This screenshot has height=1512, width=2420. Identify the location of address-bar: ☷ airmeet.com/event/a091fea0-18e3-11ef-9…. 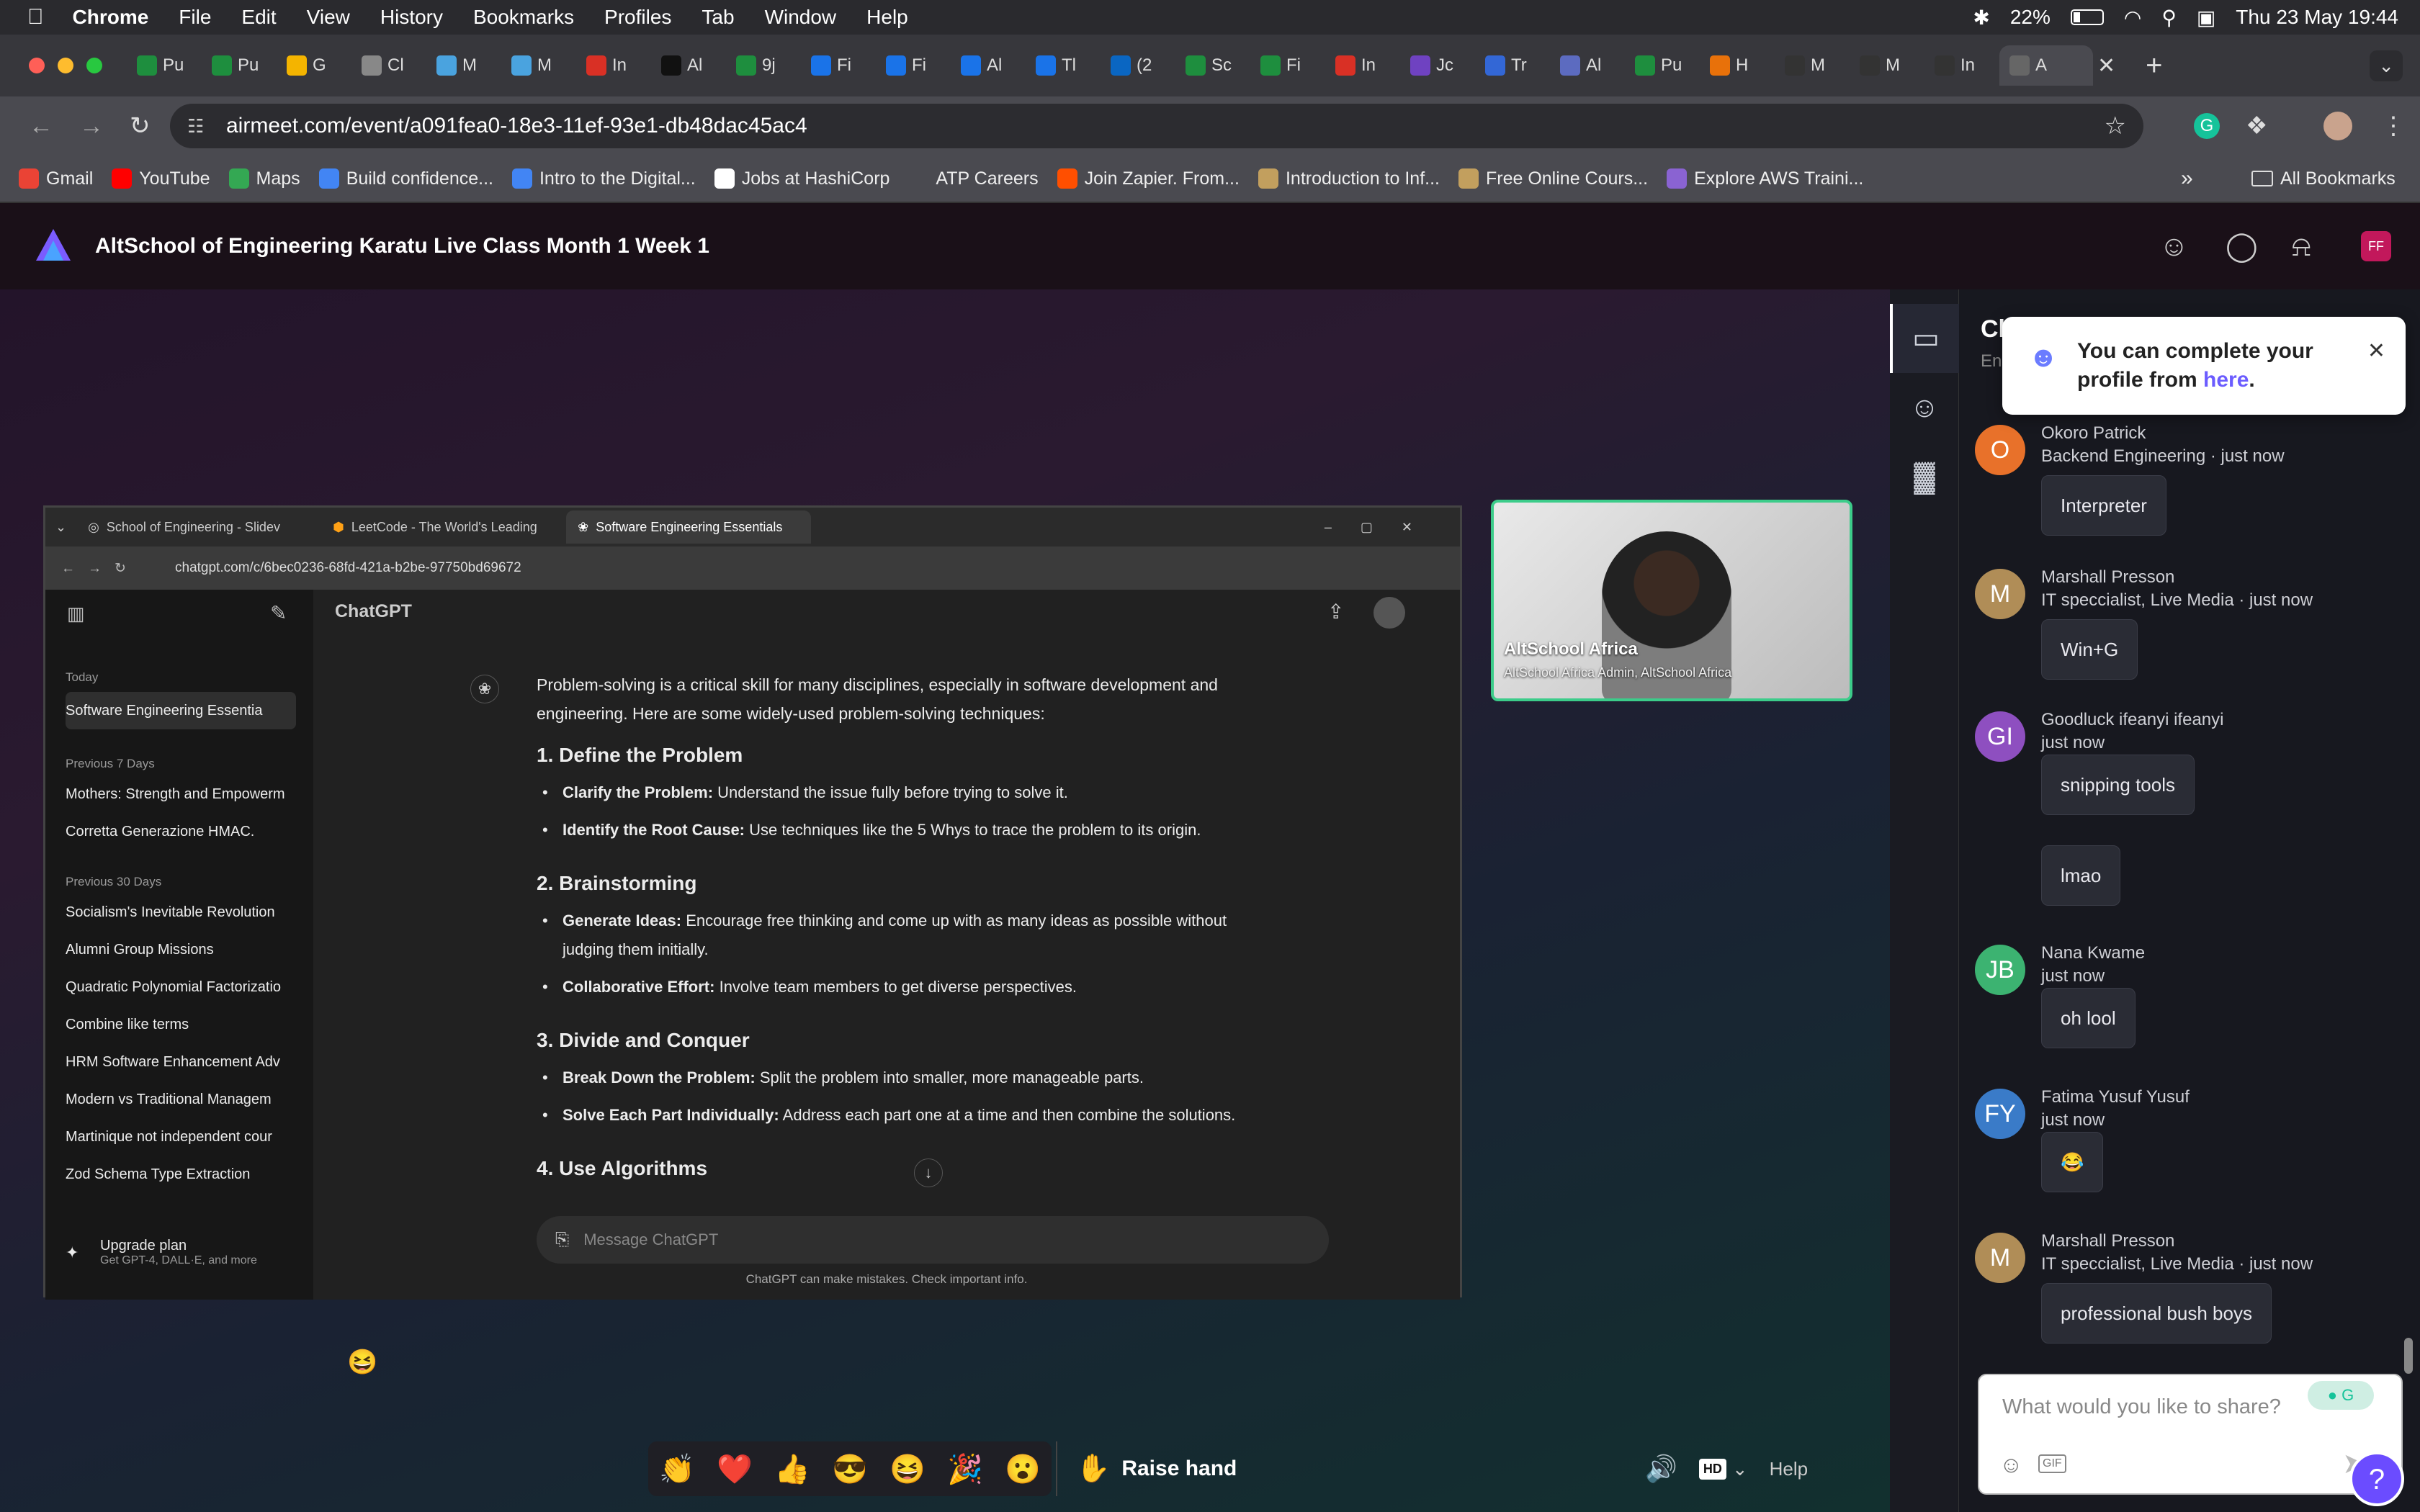
(1156, 126).